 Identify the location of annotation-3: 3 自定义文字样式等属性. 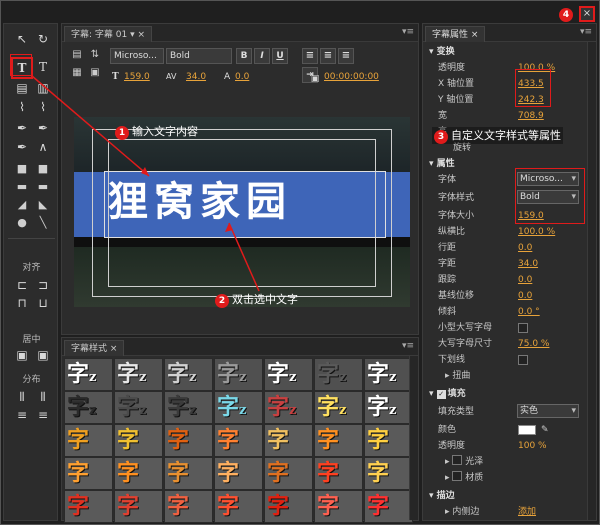
(497, 135).